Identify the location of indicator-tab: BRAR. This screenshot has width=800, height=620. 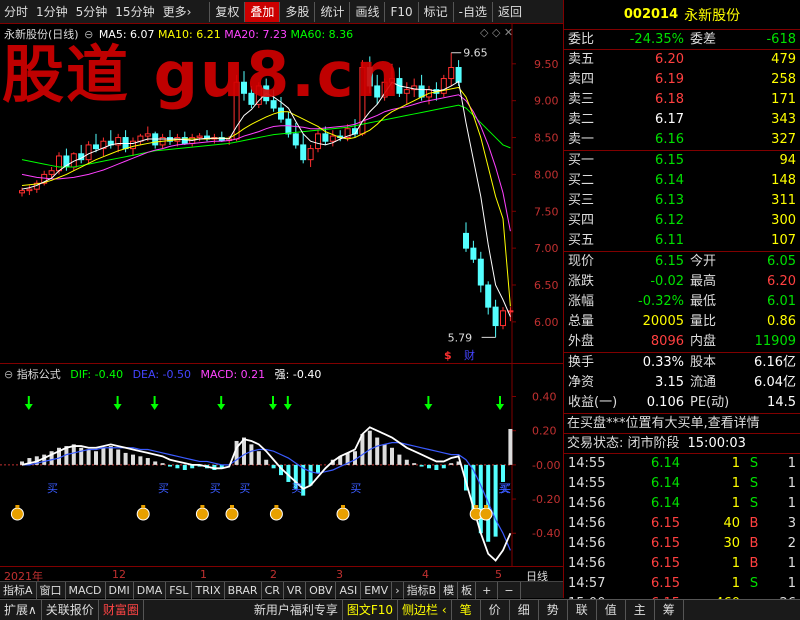
(243, 590).